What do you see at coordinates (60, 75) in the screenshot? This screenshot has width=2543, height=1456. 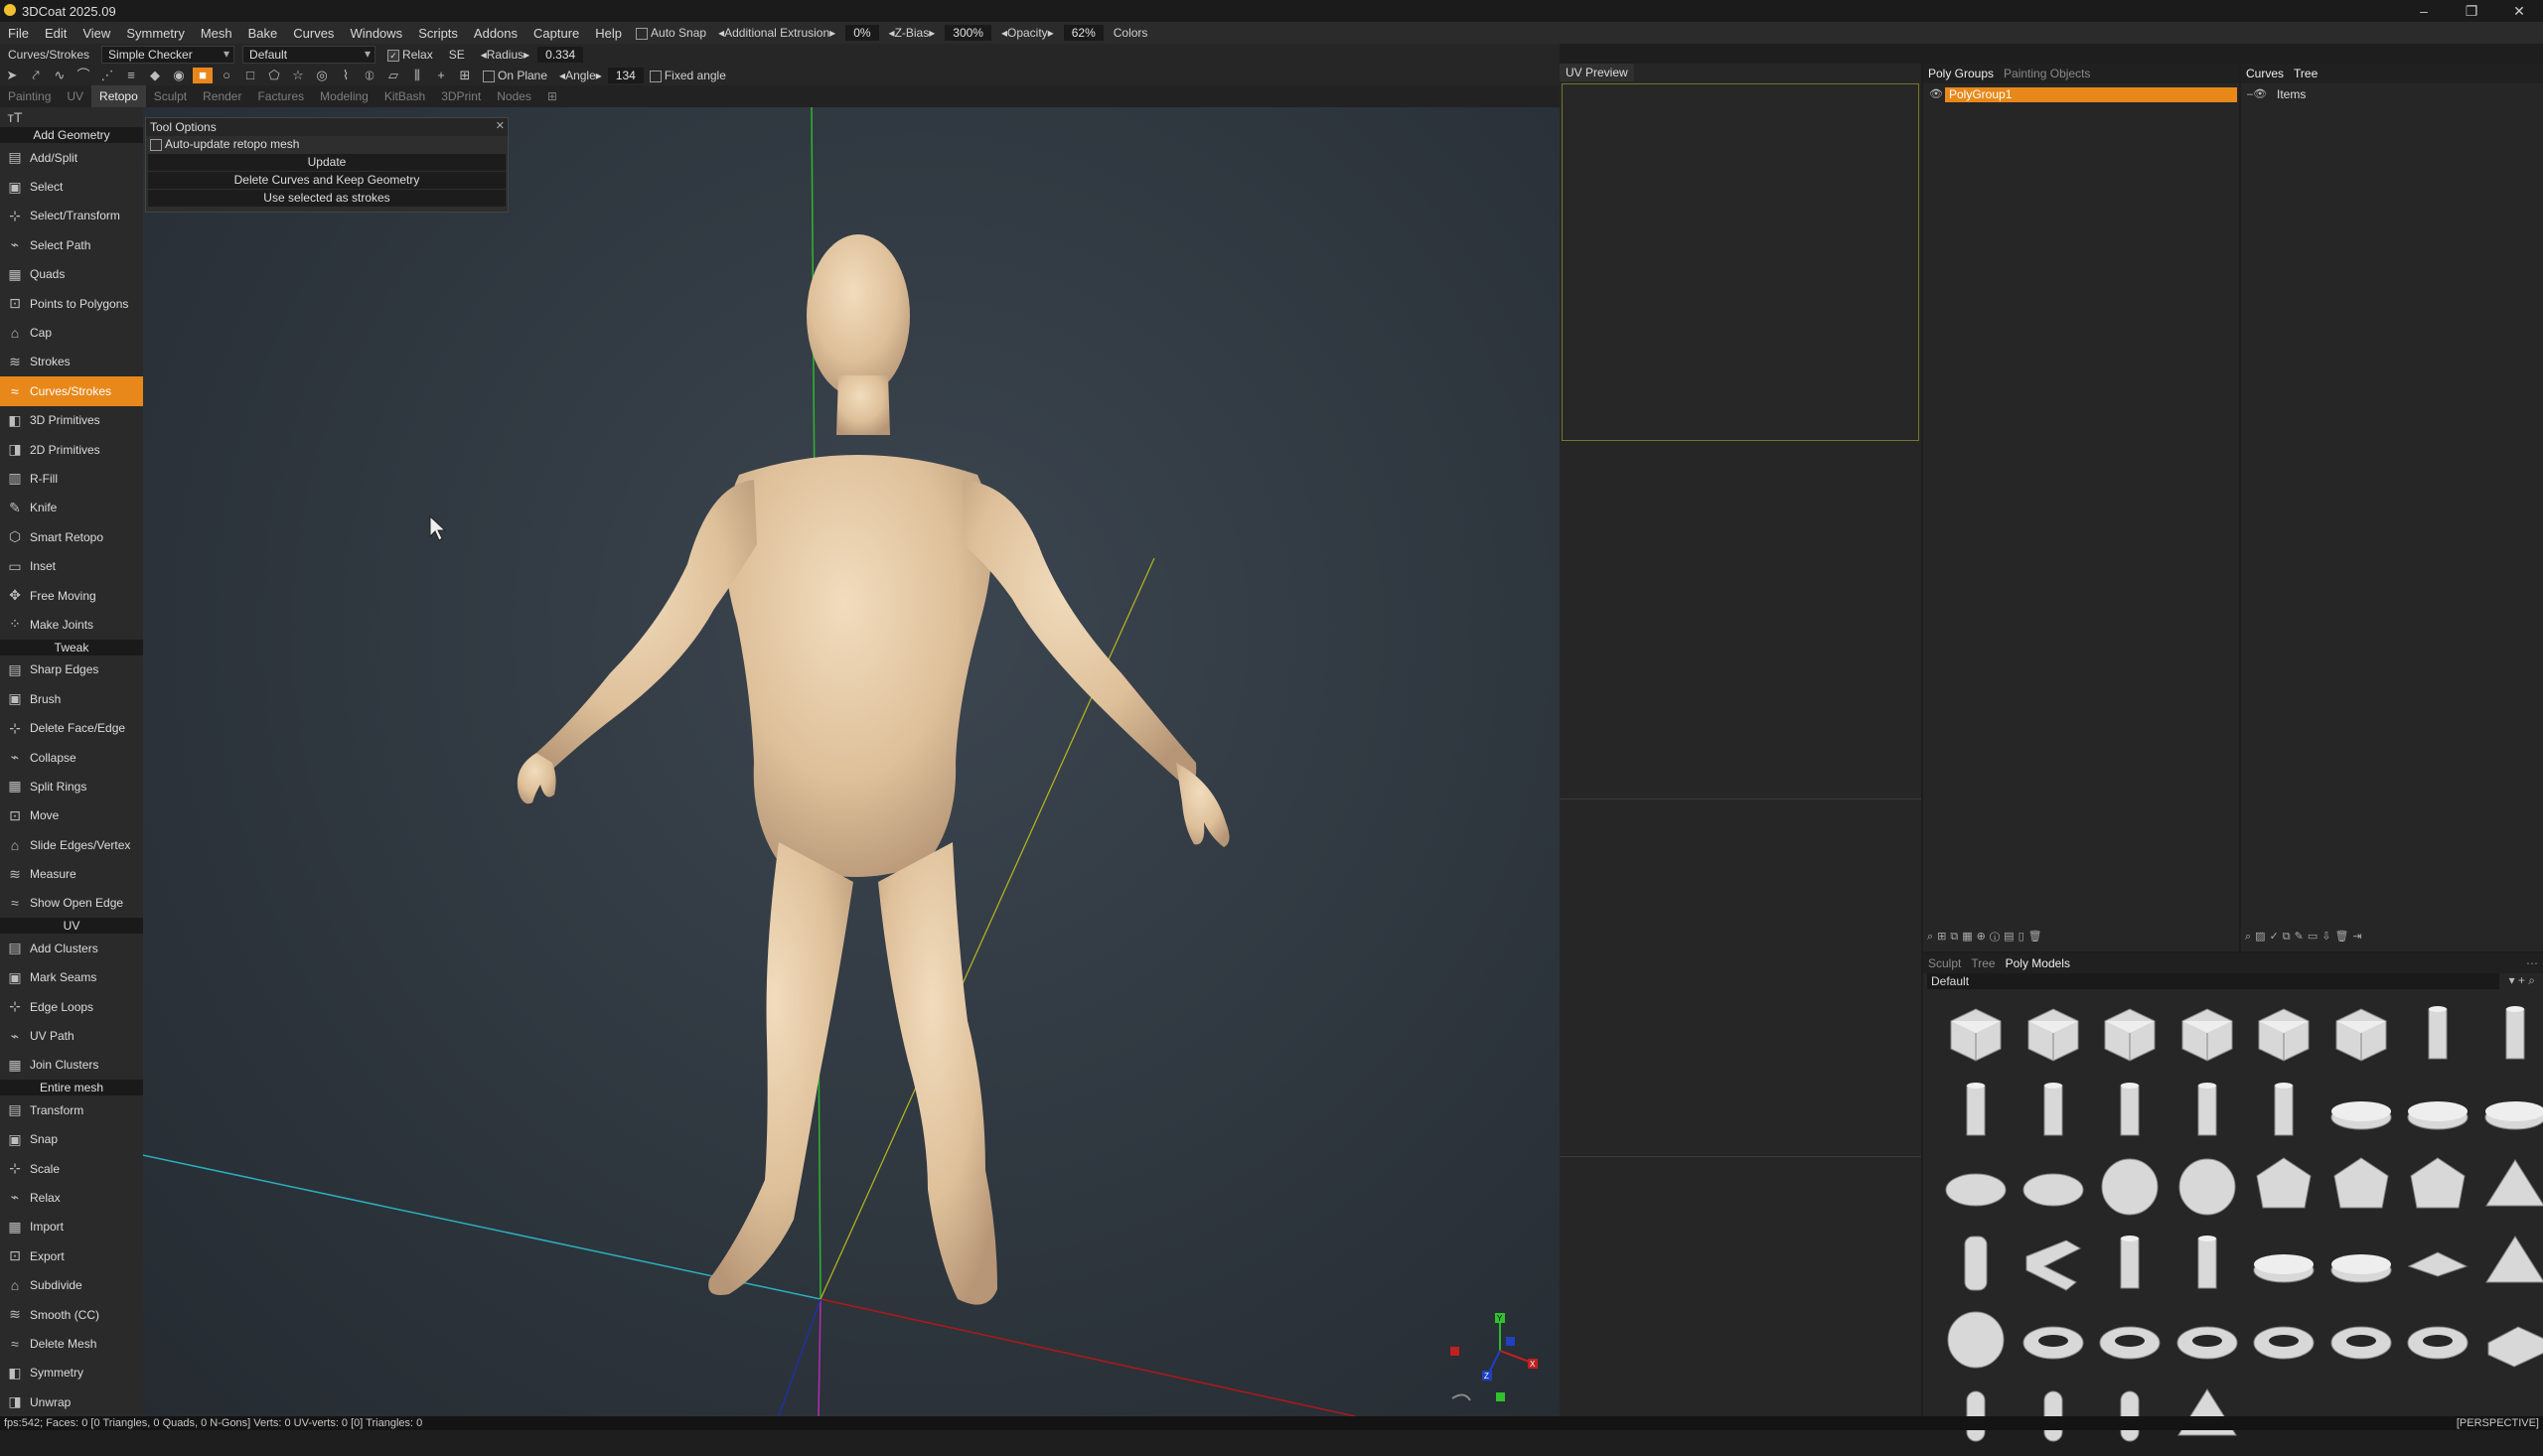 I see `spline-icon: ∿` at bounding box center [60, 75].